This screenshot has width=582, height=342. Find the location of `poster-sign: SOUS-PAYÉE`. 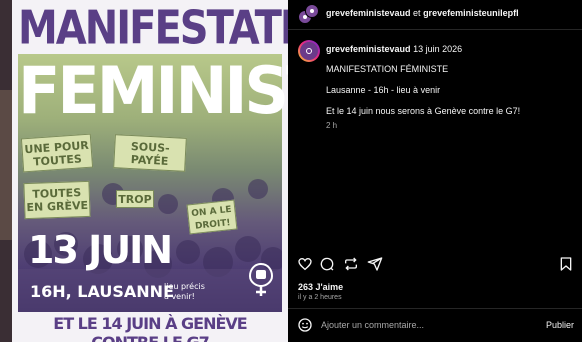

poster-sign: SOUS-PAYÉE is located at coordinates (150, 153).